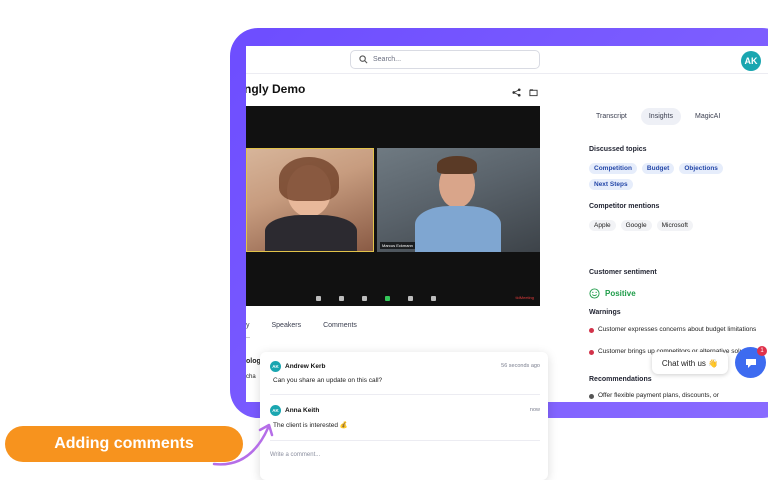  Describe the element at coordinates (302, 410) in the screenshot. I see `comment-author: Anna Keith` at that location.